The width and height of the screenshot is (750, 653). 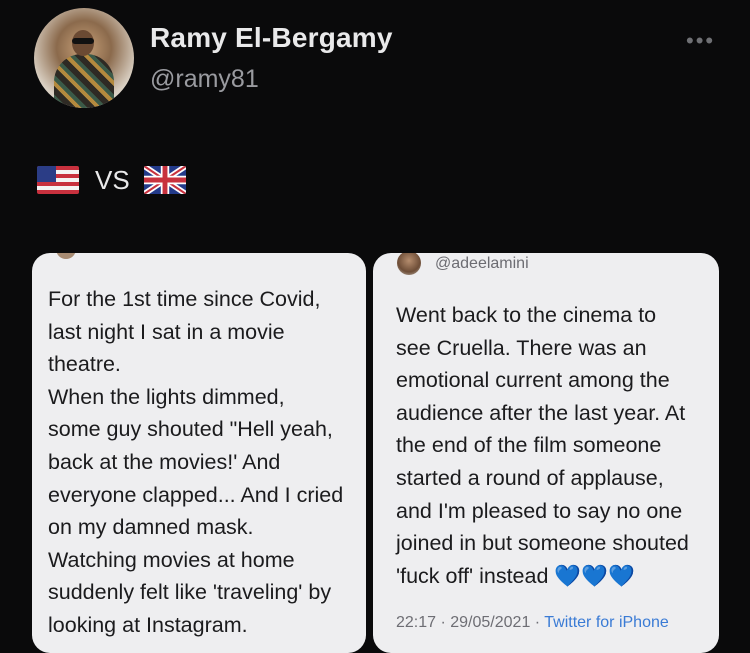 I want to click on more-dots-icon: •••, so click(x=700, y=41).